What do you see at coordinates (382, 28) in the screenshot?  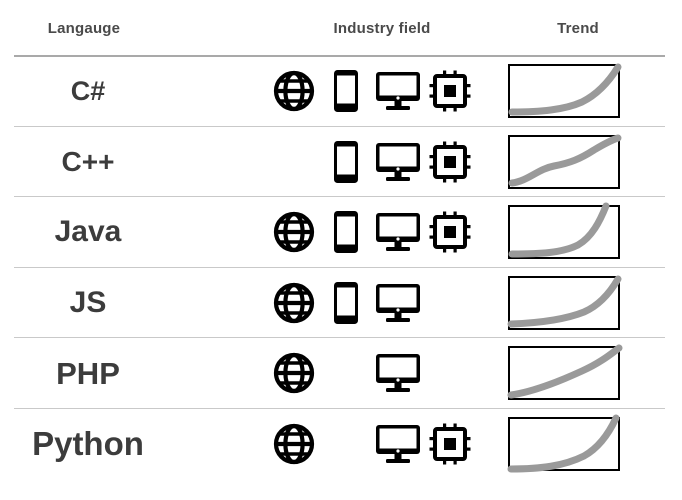 I see `column-header-industry-field: Industry field` at bounding box center [382, 28].